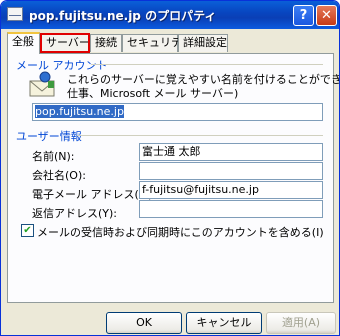  Describe the element at coordinates (27, 230) in the screenshot. I see `include-account-checkbox: ✔` at that location.